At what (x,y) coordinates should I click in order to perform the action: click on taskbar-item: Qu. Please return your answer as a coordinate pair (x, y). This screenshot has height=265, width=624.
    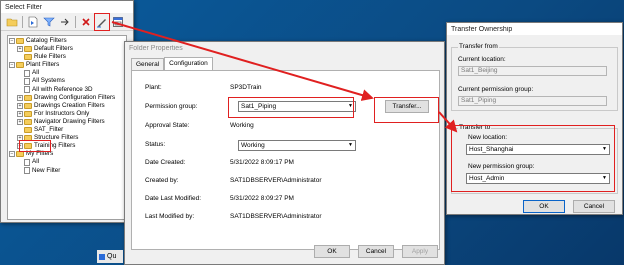
    Looking at the image, I should click on (110, 256).